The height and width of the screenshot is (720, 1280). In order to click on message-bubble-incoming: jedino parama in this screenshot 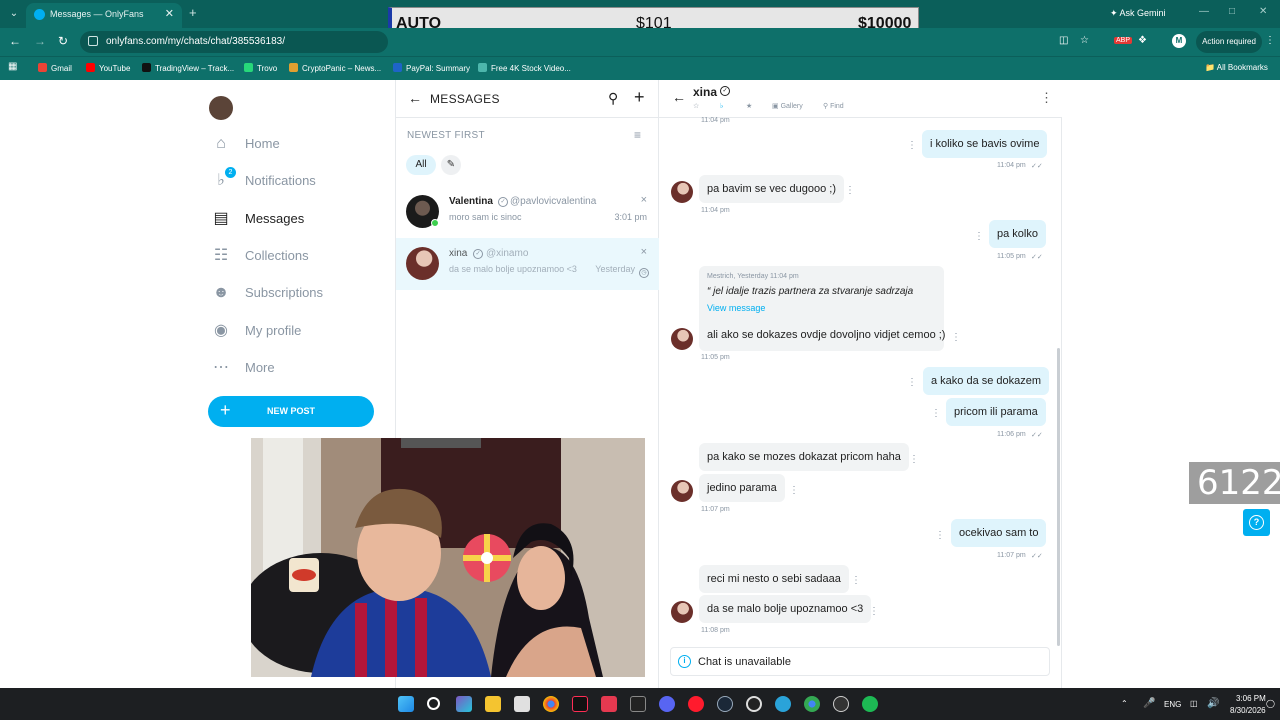, I will do `click(742, 488)`.